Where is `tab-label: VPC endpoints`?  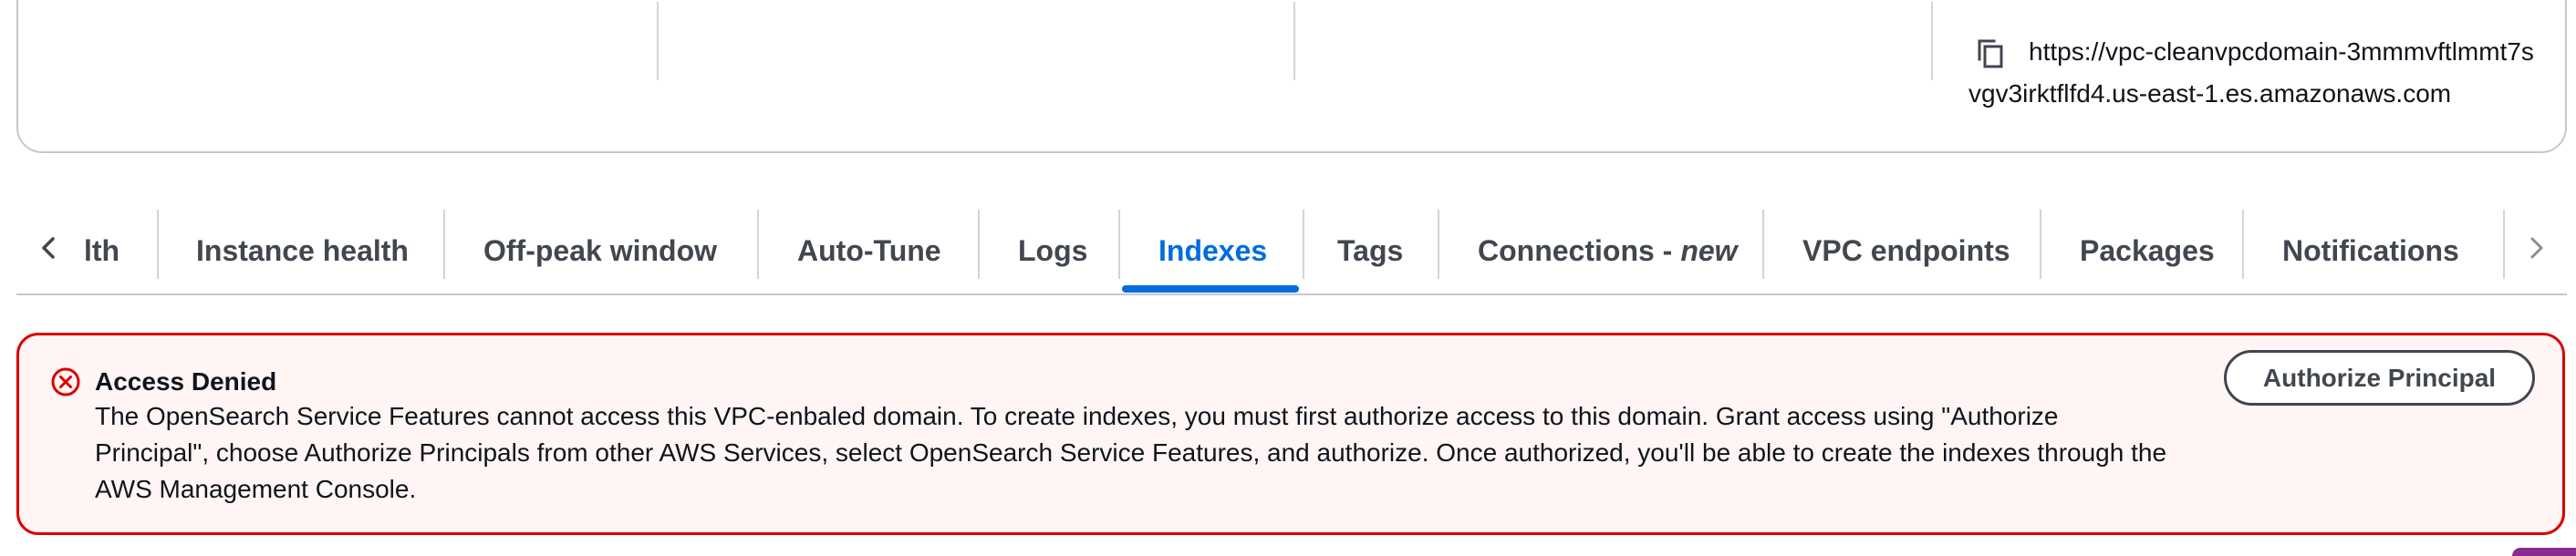 tab-label: VPC endpoints is located at coordinates (1906, 250).